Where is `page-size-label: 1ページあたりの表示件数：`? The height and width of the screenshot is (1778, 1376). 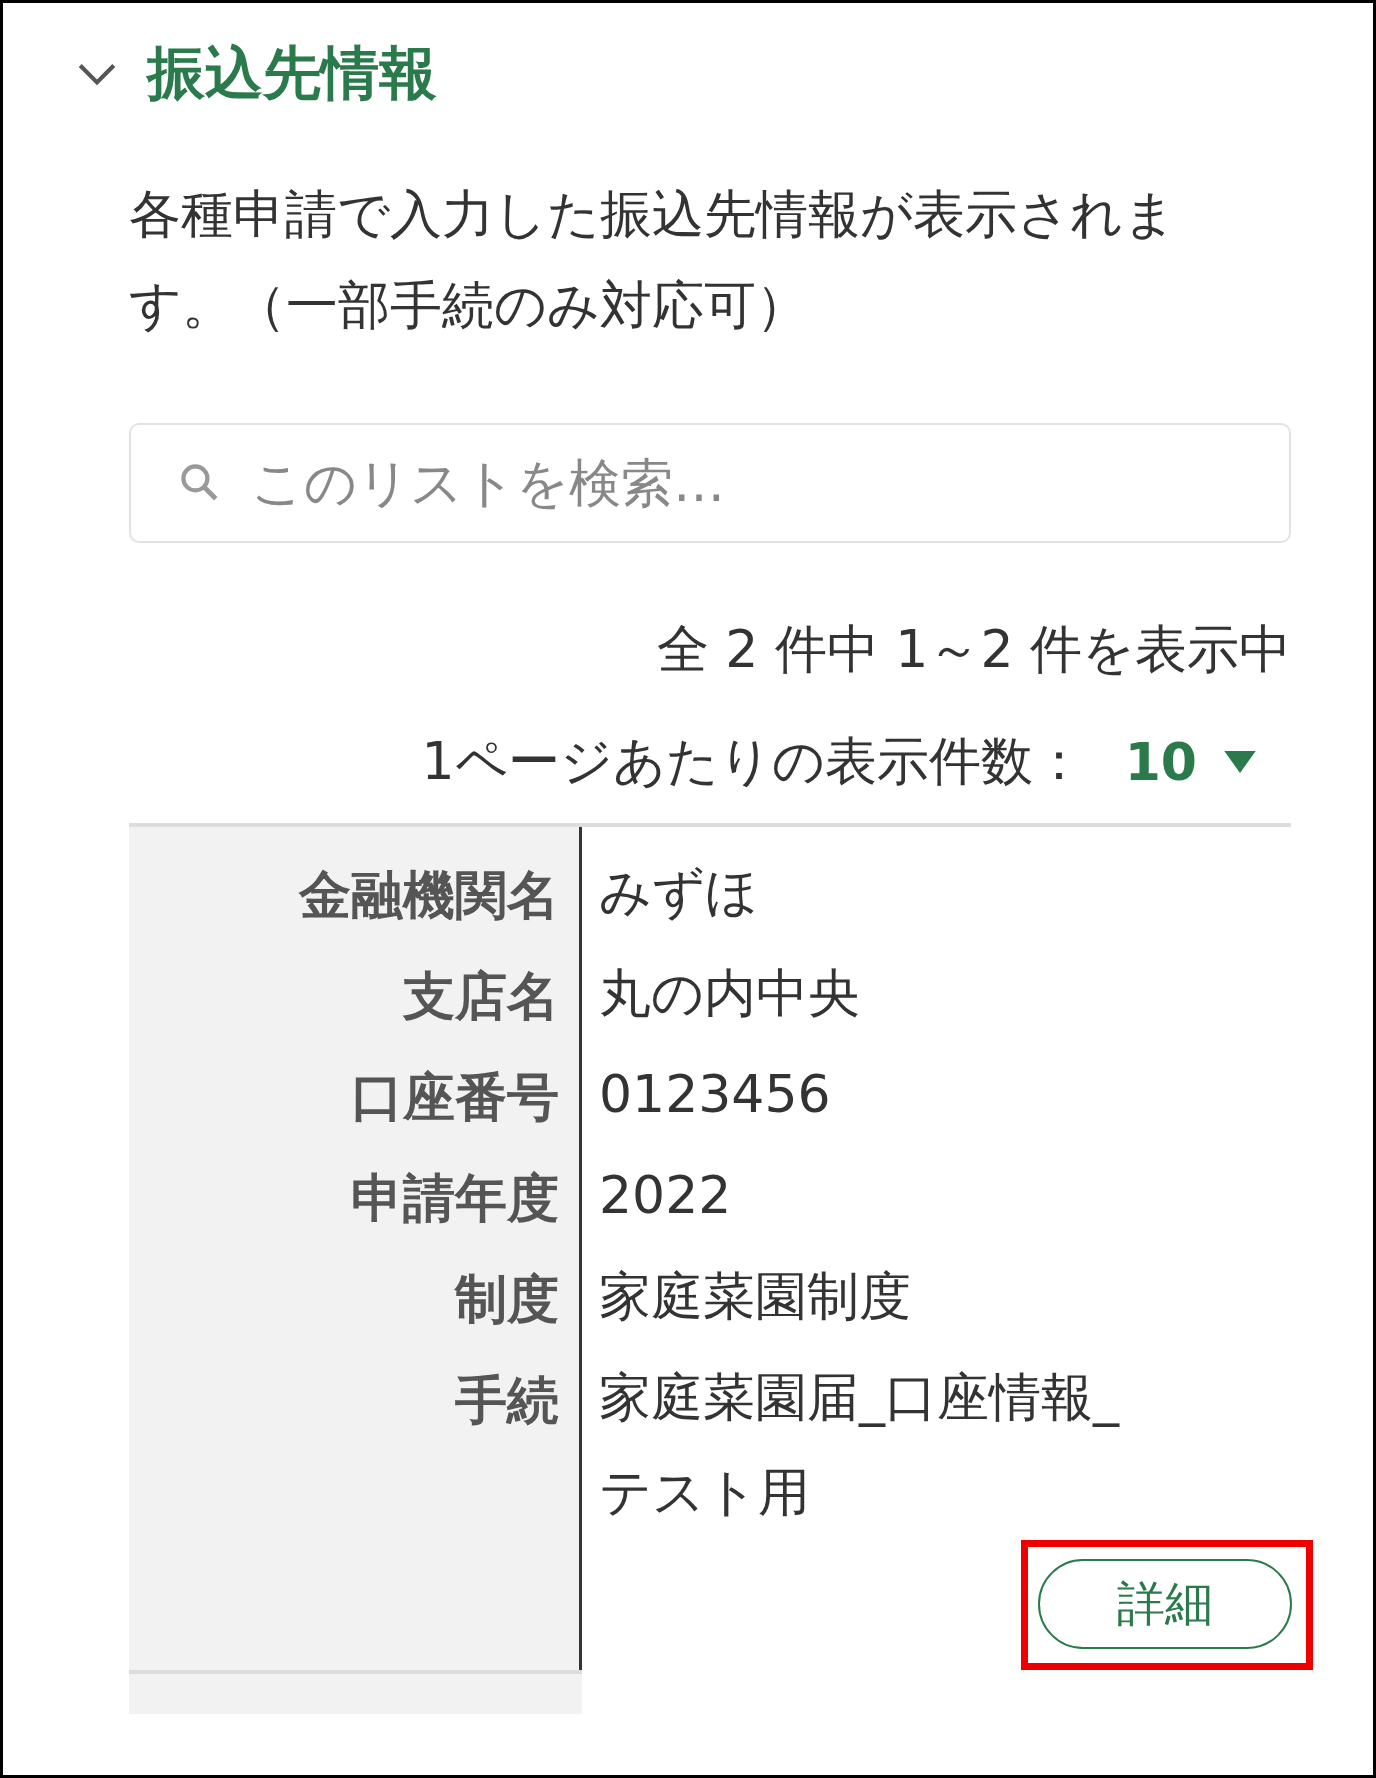
page-size-label: 1ページあたりの表示件数： is located at coordinates (753, 761).